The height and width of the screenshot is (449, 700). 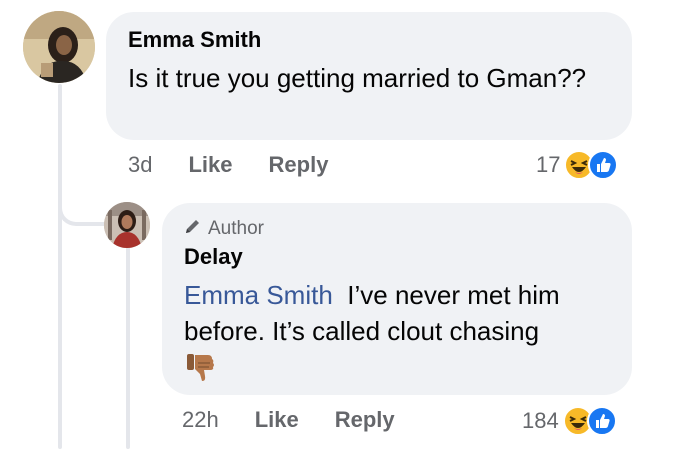 What do you see at coordinates (369, 40) in the screenshot?
I see `comment-author: Emma Smith` at bounding box center [369, 40].